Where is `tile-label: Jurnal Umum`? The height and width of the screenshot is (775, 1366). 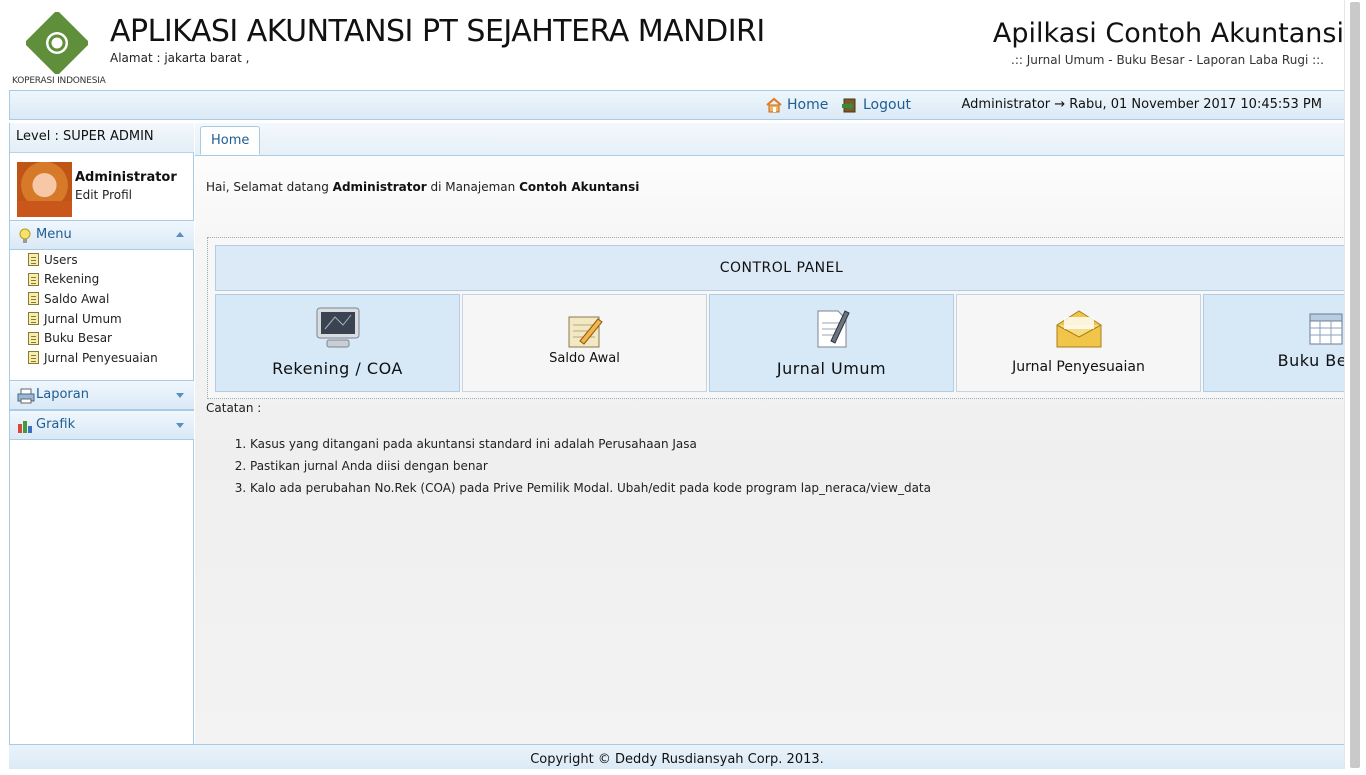 tile-label: Jurnal Umum is located at coordinates (831, 368).